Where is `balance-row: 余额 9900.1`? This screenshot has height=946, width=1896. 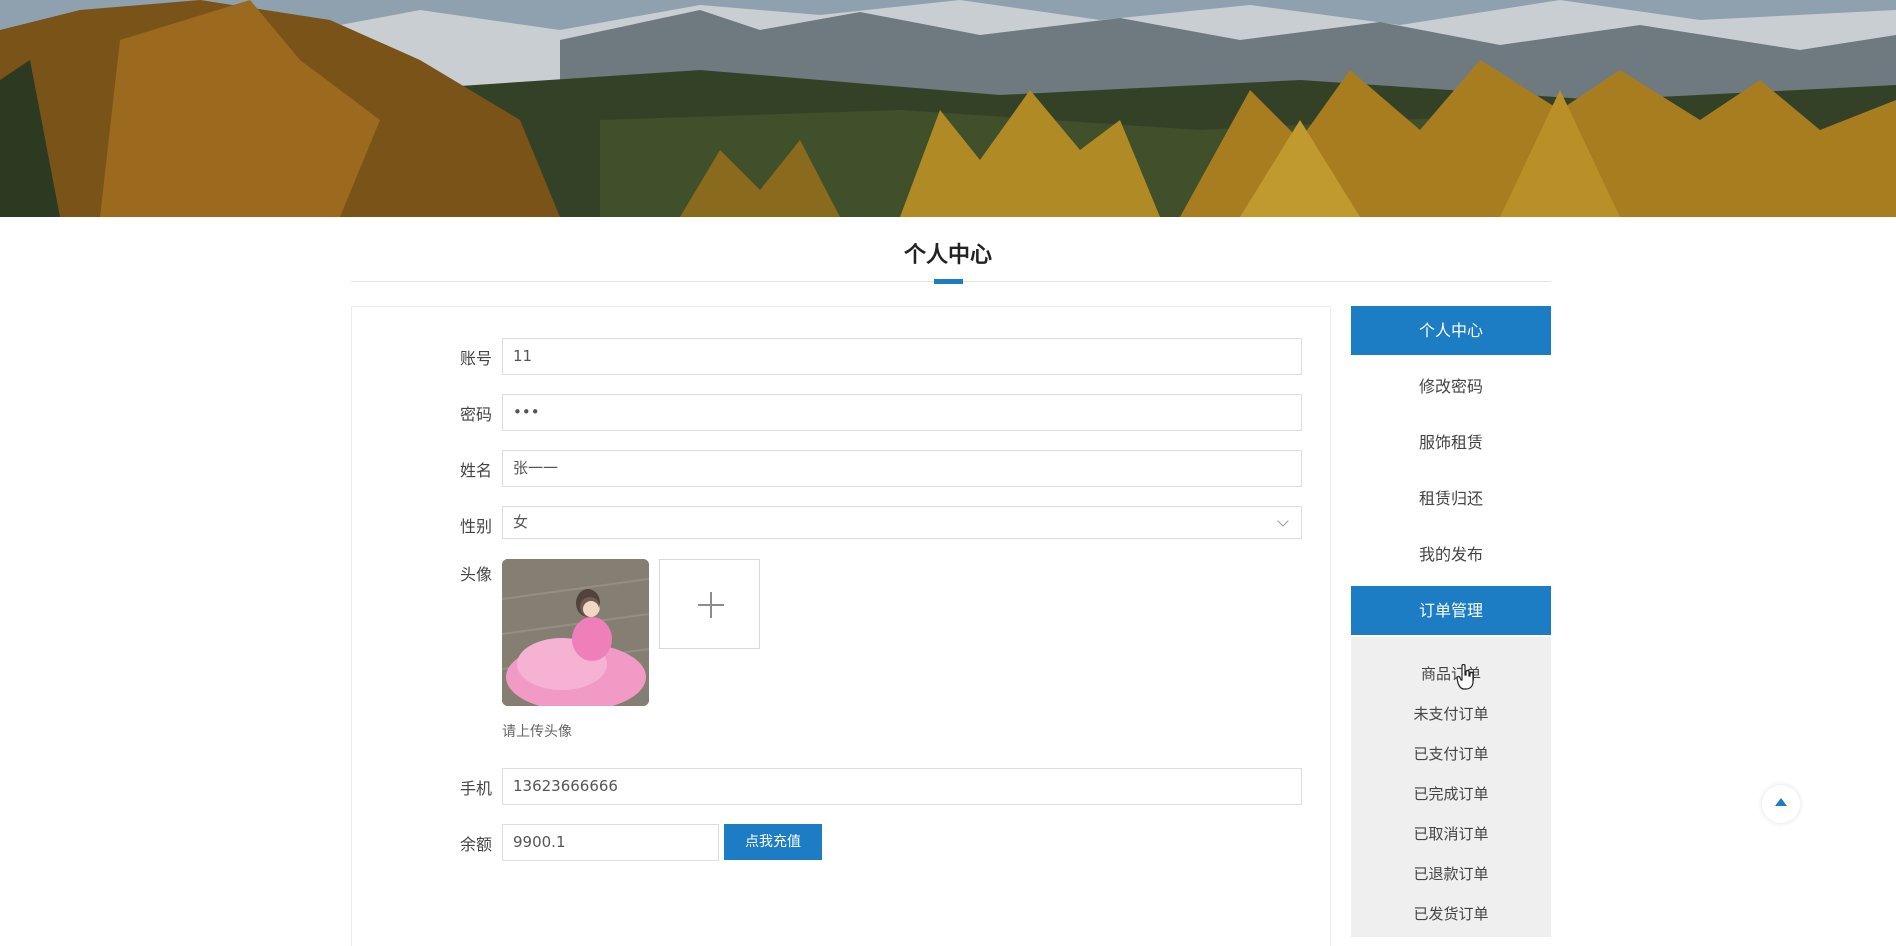 balance-row: 余额 9900.1 is located at coordinates (842, 842).